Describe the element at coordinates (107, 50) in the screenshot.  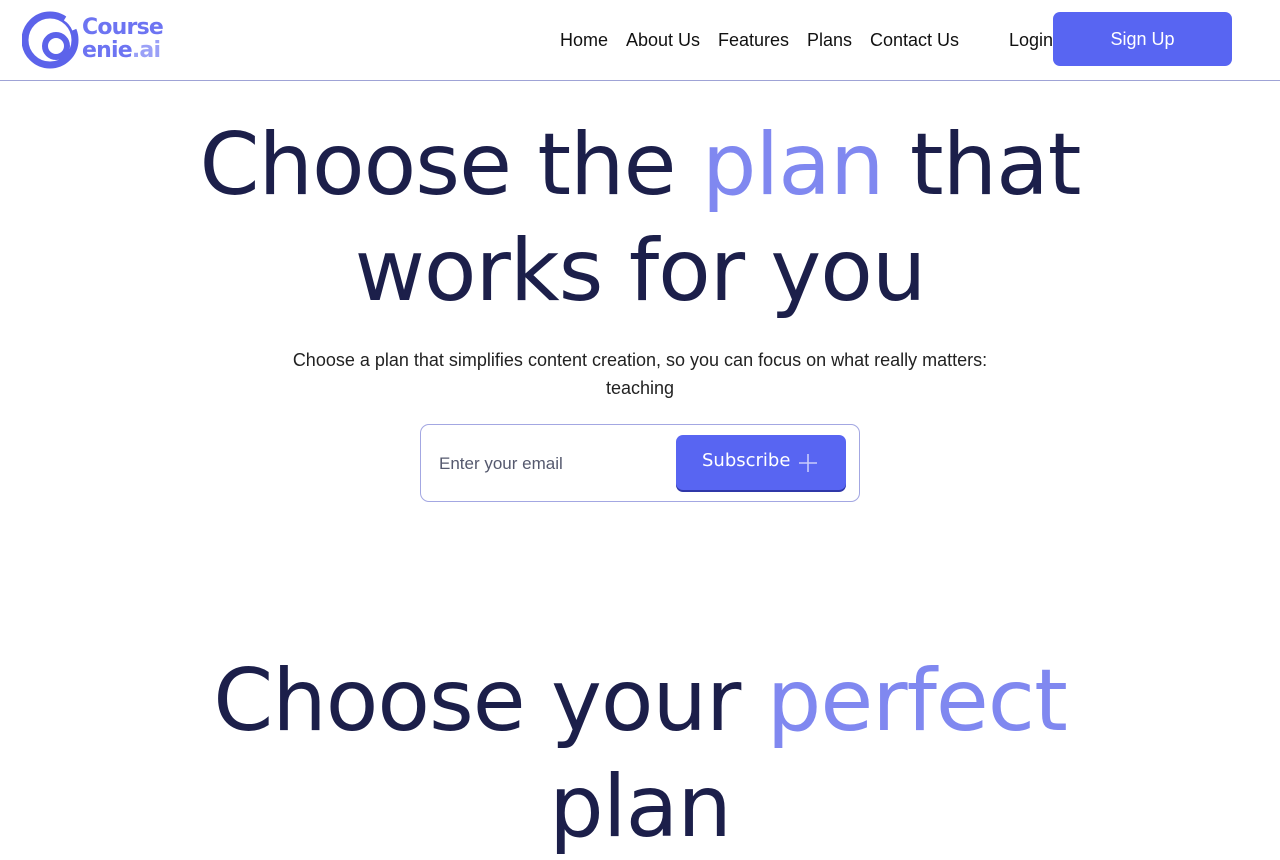
I see `logo-word-main: enie` at that location.